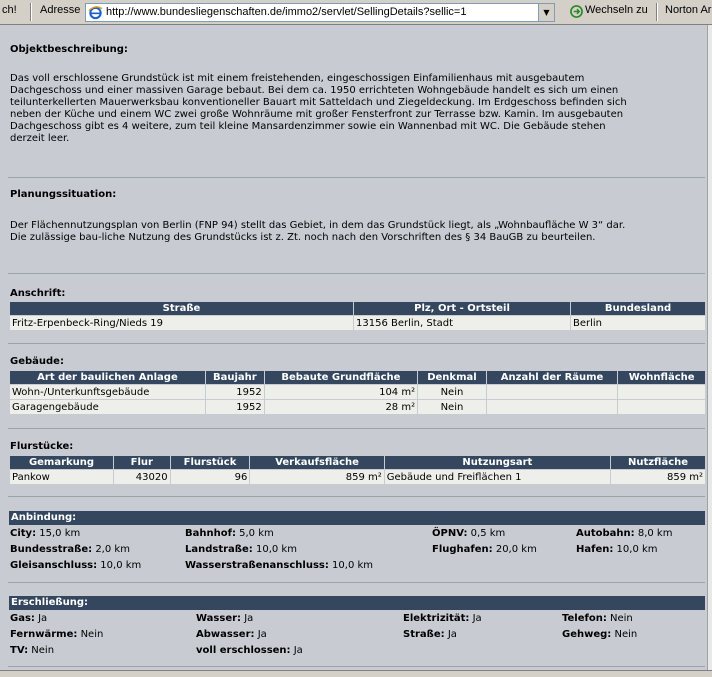  Describe the element at coordinates (107, 407) in the screenshot. I see `table-cell: Garagengebäude` at that location.